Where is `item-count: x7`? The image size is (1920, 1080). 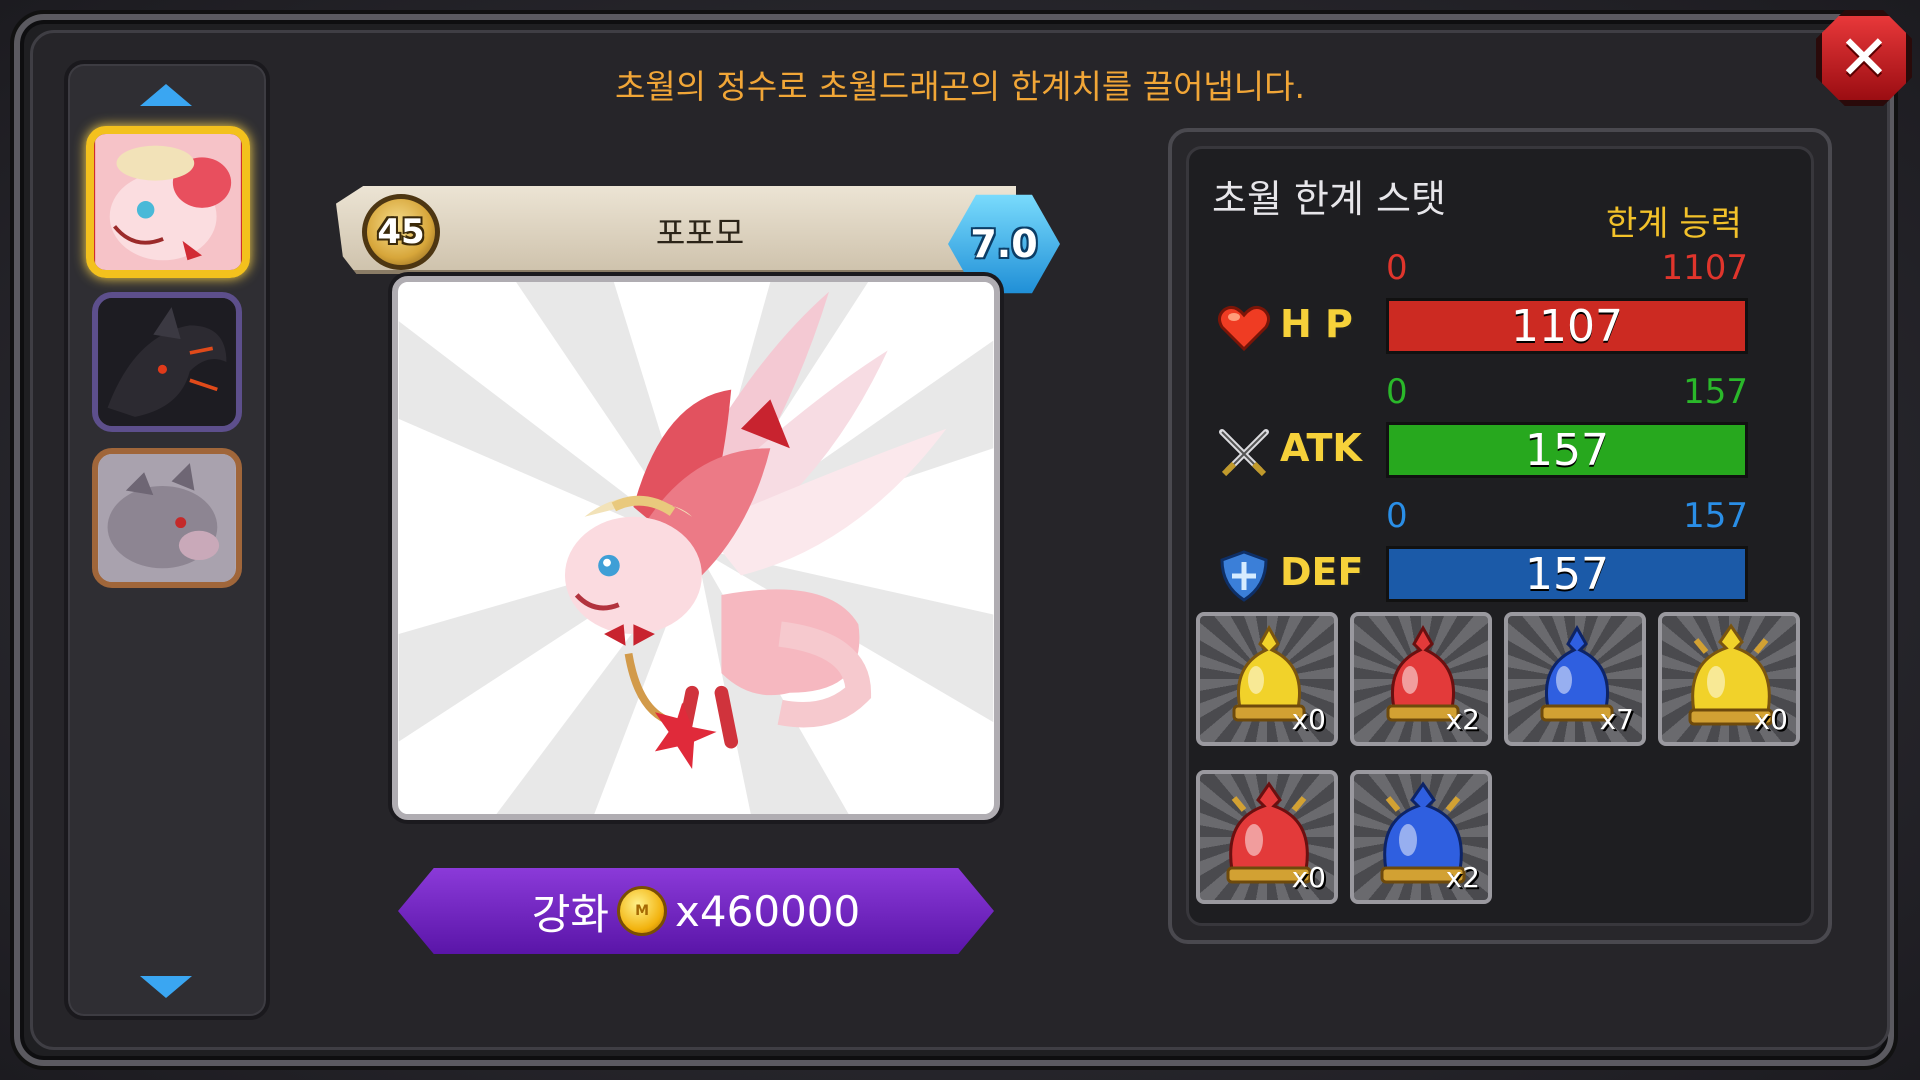
item-count: x7 is located at coordinates (1616, 719).